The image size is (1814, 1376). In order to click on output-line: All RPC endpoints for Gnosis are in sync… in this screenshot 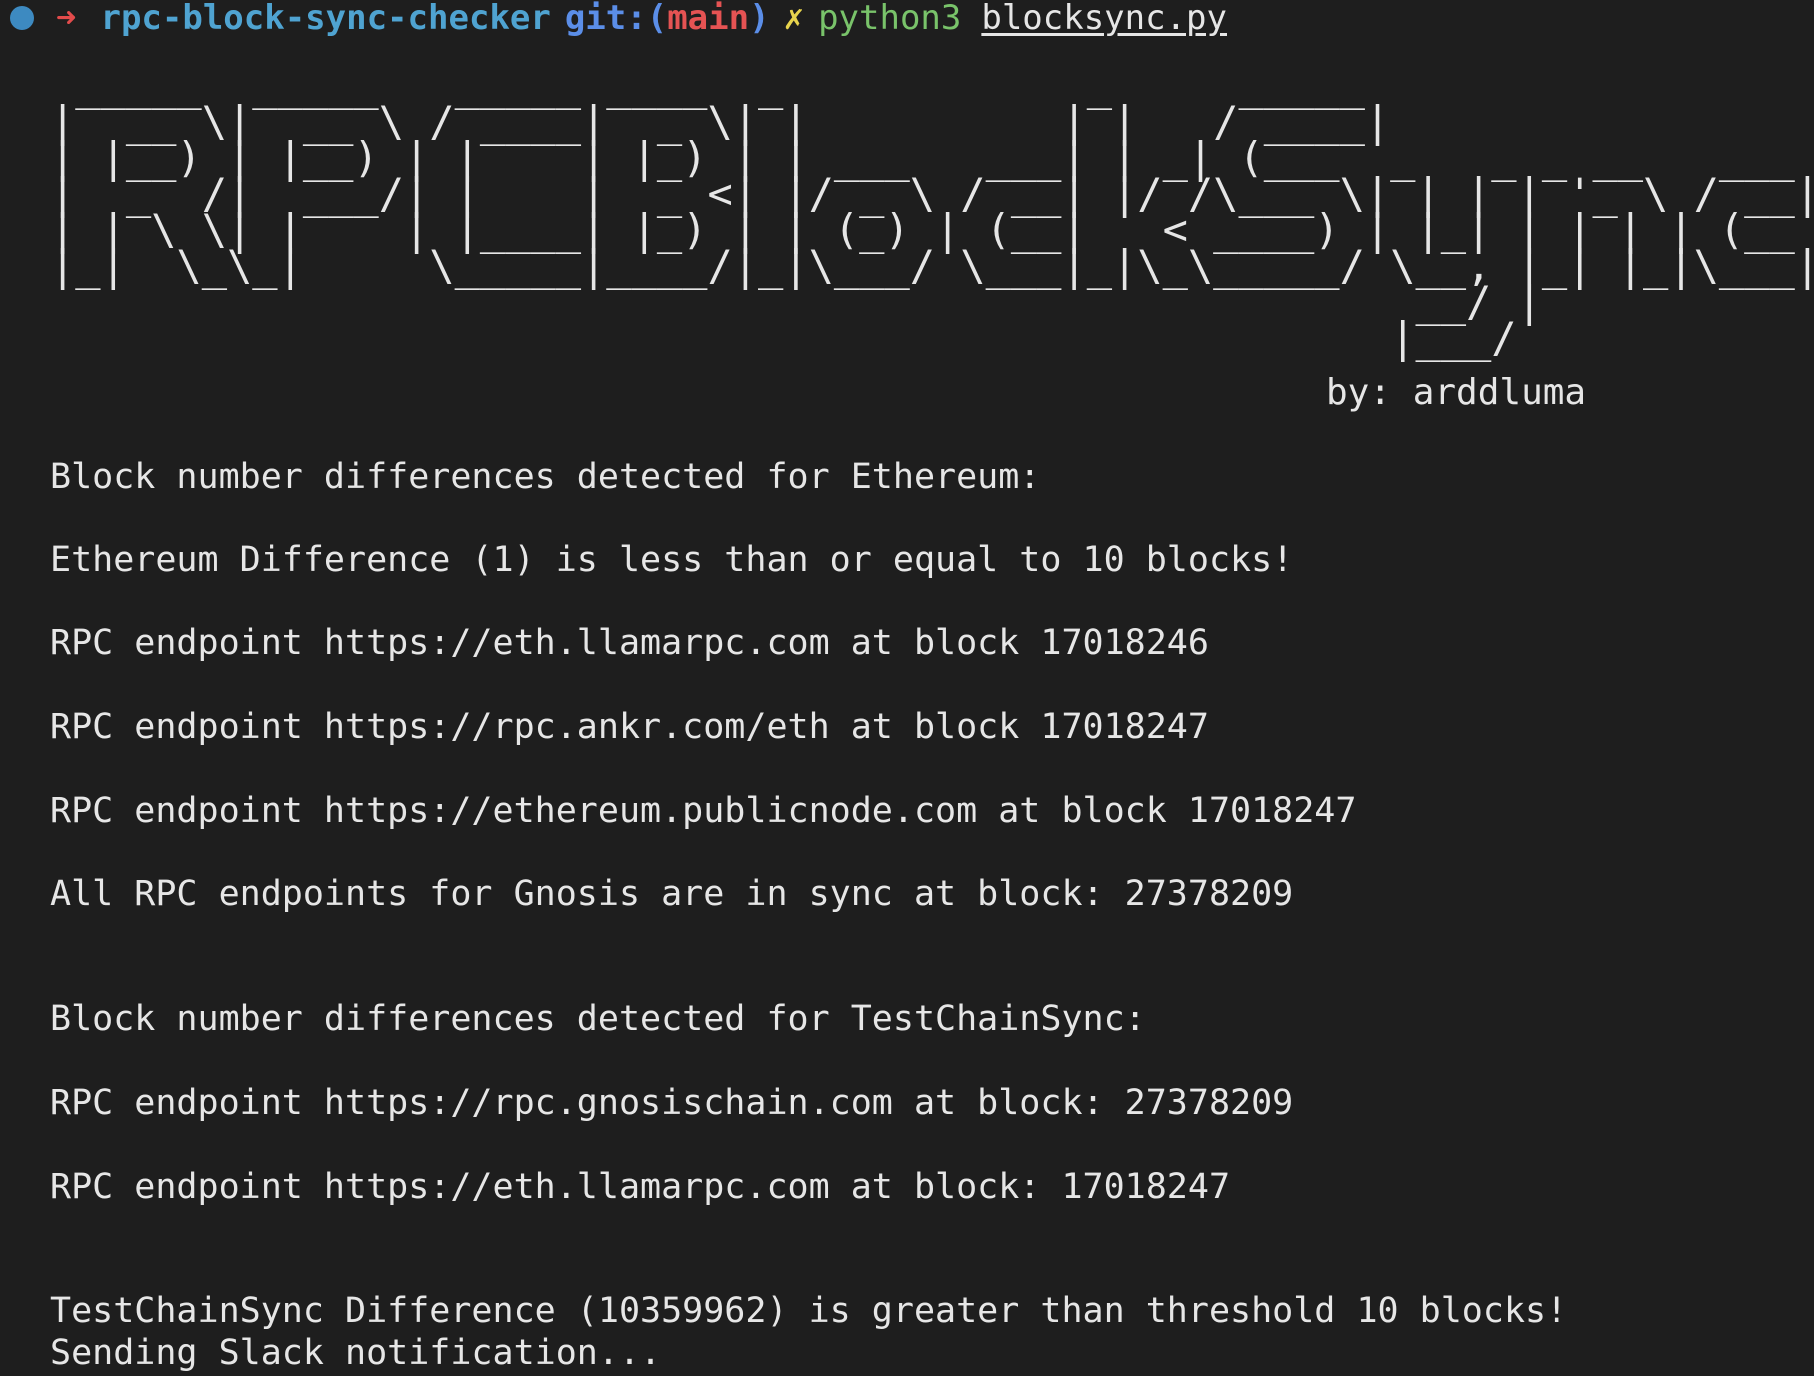, I will do `click(672, 894)`.